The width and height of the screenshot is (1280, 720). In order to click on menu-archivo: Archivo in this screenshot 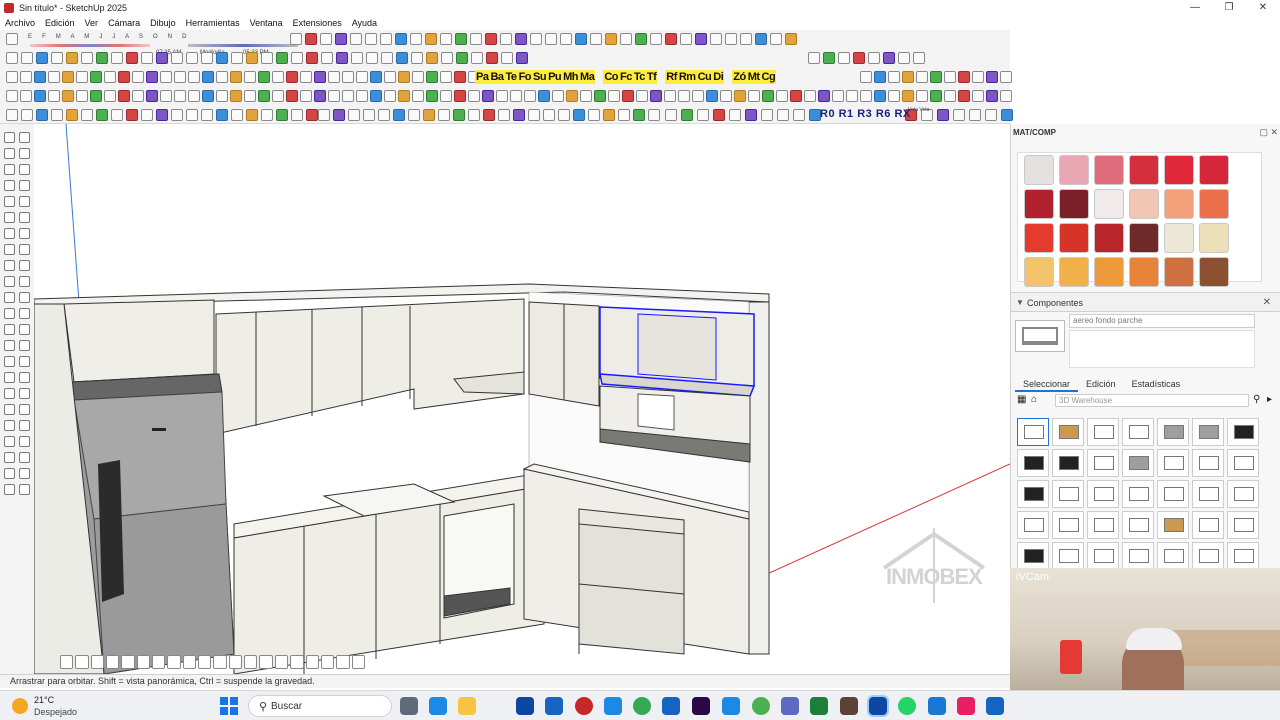, I will do `click(20, 23)`.